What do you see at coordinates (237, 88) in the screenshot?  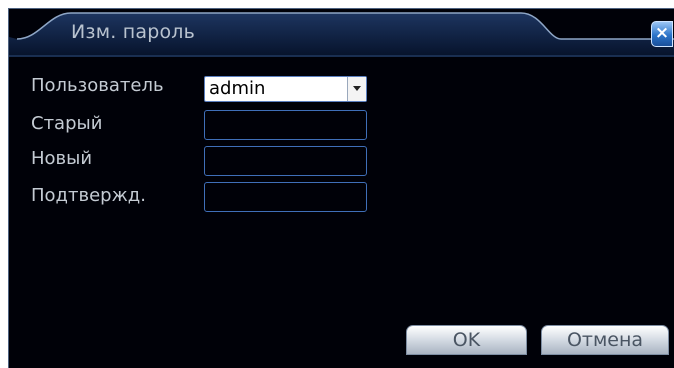 I see `user-select-value: admin` at bounding box center [237, 88].